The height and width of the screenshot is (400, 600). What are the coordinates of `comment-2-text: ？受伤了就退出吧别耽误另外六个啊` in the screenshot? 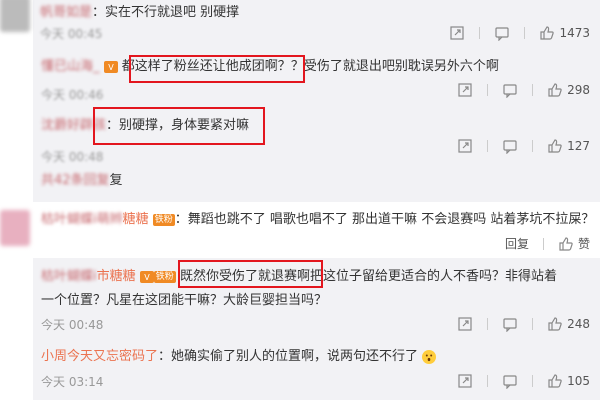 It's located at (394, 66).